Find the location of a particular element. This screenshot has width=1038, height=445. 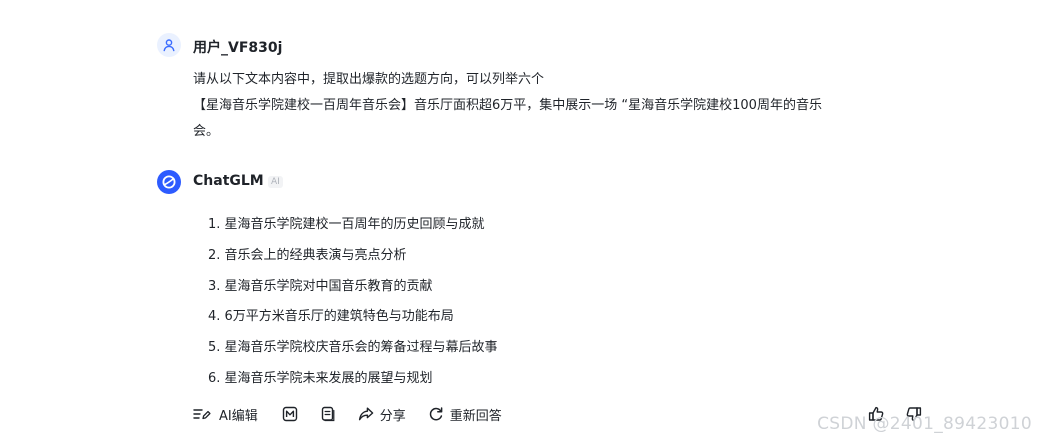

user-name: 用户_VF830j is located at coordinates (238, 48).